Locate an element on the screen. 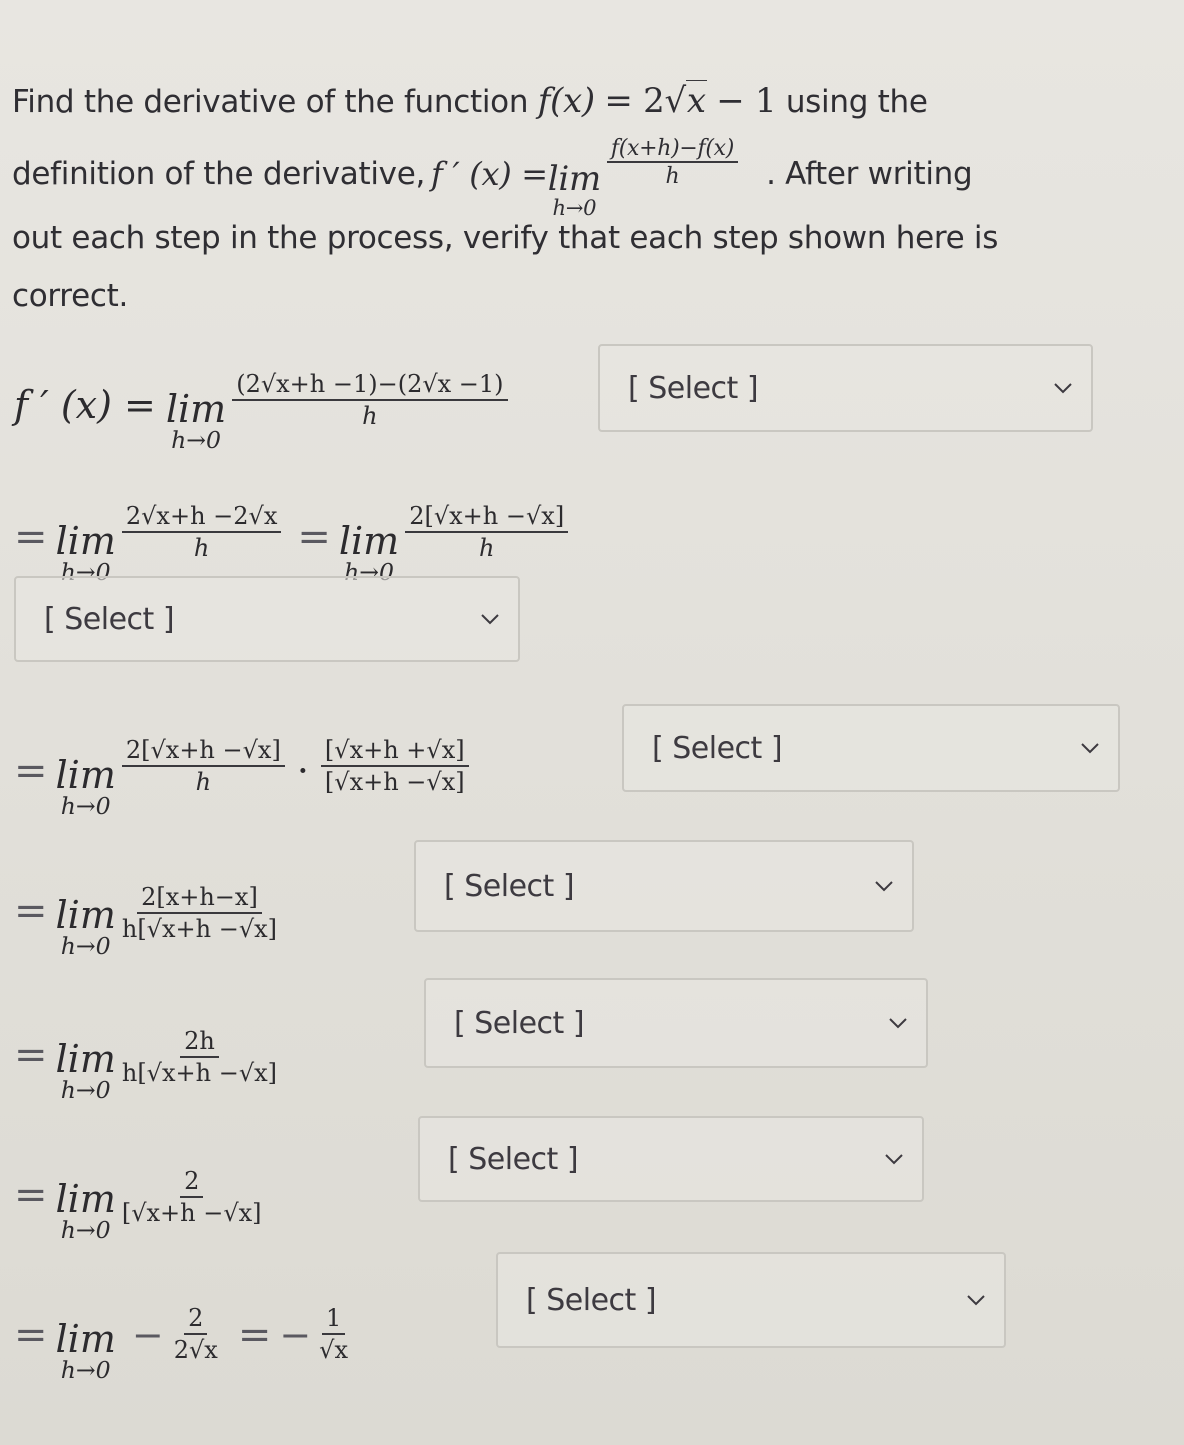 Image resolution: width=1184 pixels, height=1445 pixels. prompt-text: . After writing is located at coordinates (869, 173).